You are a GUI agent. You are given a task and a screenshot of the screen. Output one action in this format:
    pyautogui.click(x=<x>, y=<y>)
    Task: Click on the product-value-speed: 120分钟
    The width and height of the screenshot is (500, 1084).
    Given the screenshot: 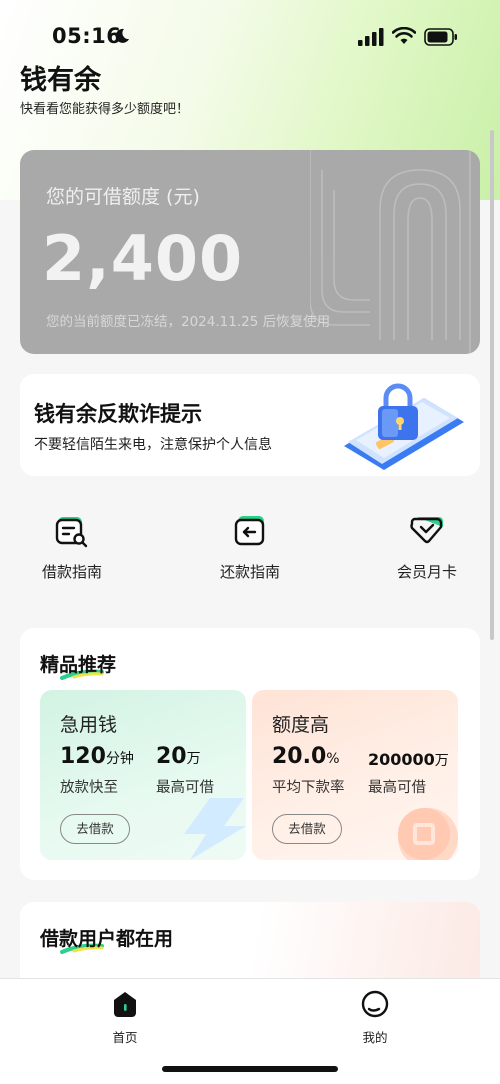 What is the action you would take?
    pyautogui.click(x=97, y=756)
    